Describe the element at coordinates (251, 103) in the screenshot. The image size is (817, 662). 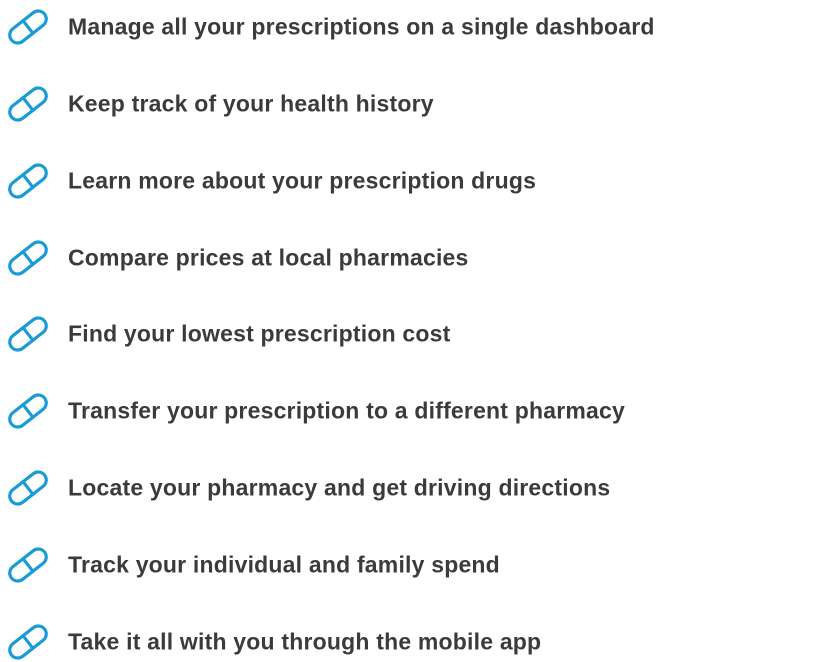
I see `feature-label: Keep track of your health history` at that location.